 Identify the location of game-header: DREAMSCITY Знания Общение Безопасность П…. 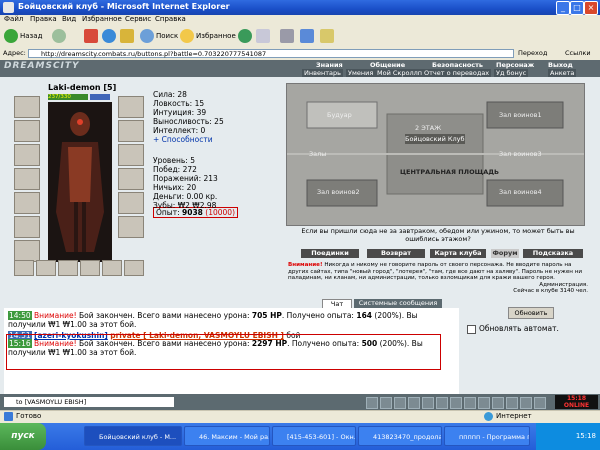
(300, 68).